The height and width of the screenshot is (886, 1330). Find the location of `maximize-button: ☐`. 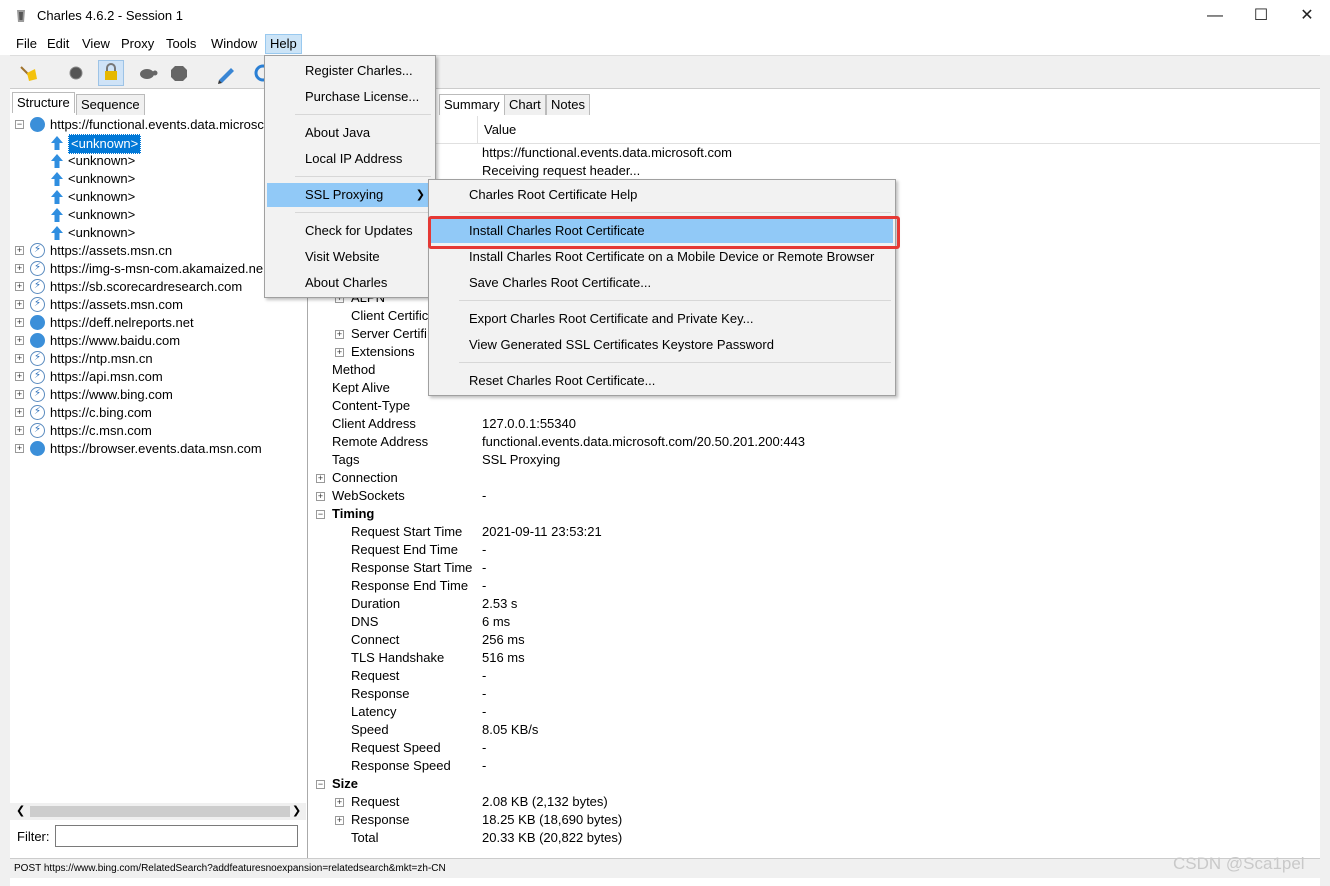

maximize-button: ☐ is located at coordinates (1261, 16).